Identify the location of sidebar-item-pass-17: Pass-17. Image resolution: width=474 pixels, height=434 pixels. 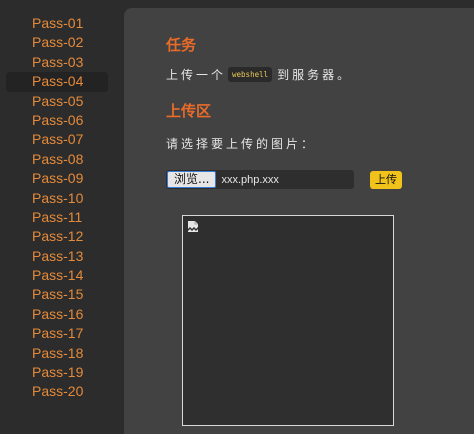
(57, 333).